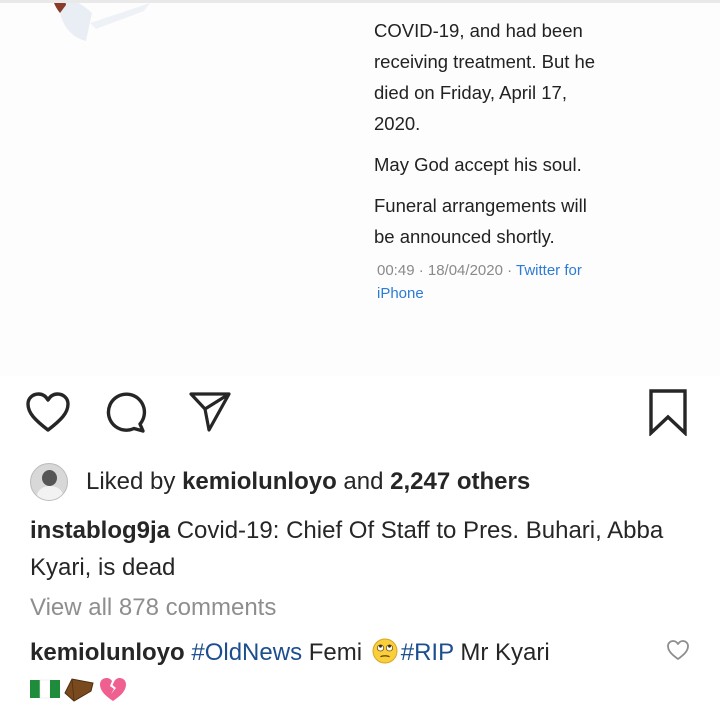 This screenshot has width=720, height=720. I want to click on tweet-line: 2020., so click(397, 123).